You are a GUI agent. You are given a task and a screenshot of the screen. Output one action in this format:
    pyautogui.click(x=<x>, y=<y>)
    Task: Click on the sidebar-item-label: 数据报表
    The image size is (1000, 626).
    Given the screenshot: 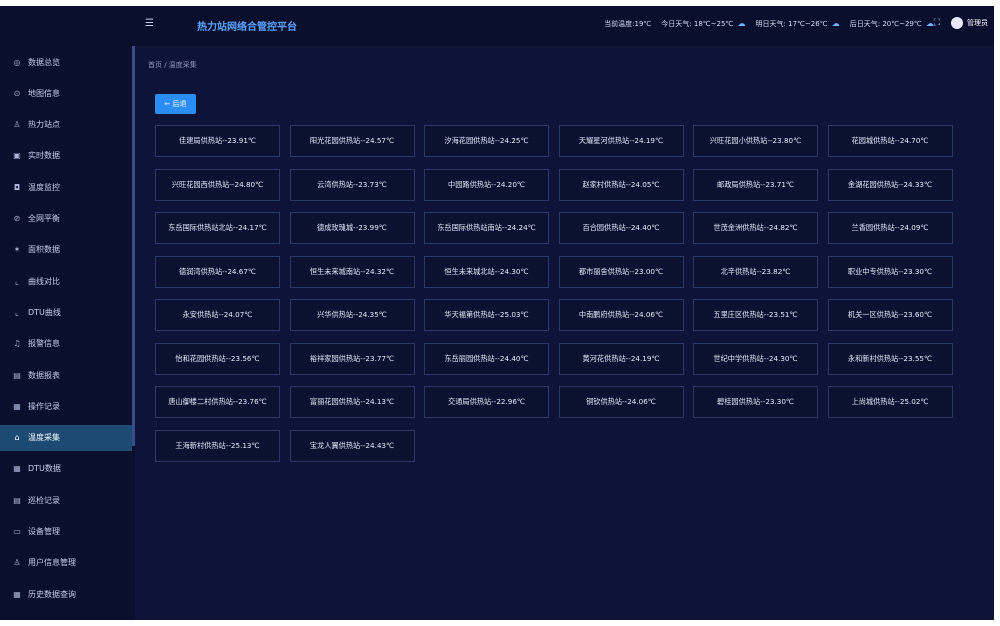 What is the action you would take?
    pyautogui.click(x=44, y=375)
    